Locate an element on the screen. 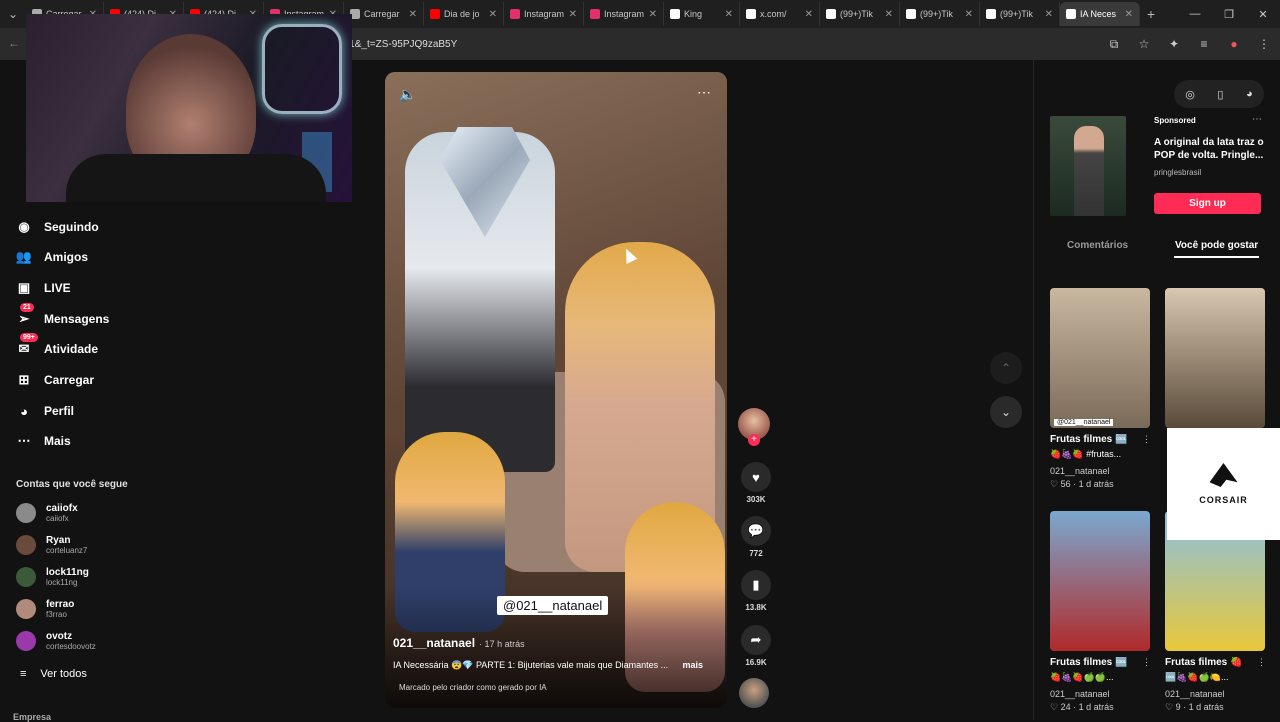  minimize-icon: — is located at coordinates (1195, 14).